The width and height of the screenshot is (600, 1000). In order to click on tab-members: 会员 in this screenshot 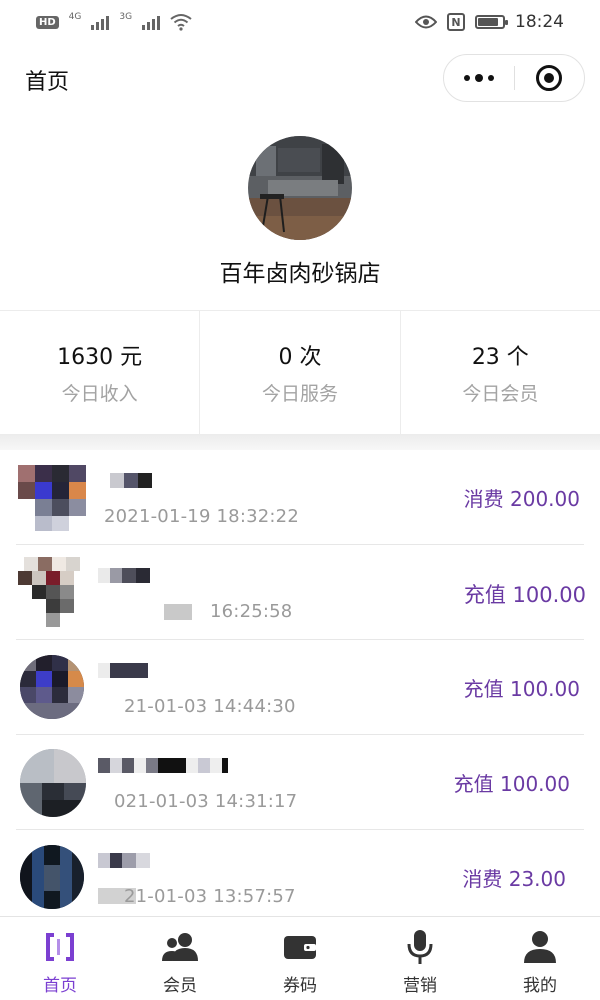, I will do `click(180, 958)`.